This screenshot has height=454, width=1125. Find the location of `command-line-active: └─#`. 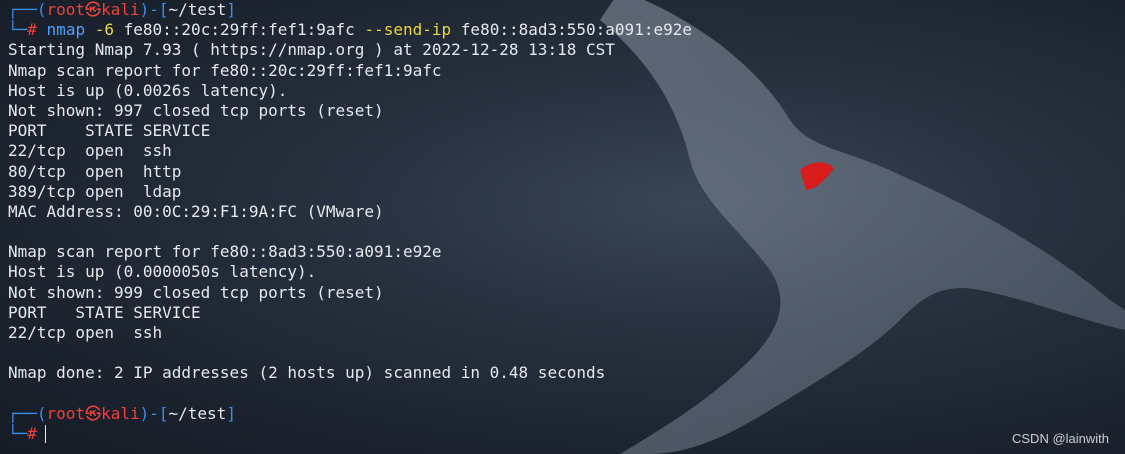

command-line-active: └─# is located at coordinates (350, 434).